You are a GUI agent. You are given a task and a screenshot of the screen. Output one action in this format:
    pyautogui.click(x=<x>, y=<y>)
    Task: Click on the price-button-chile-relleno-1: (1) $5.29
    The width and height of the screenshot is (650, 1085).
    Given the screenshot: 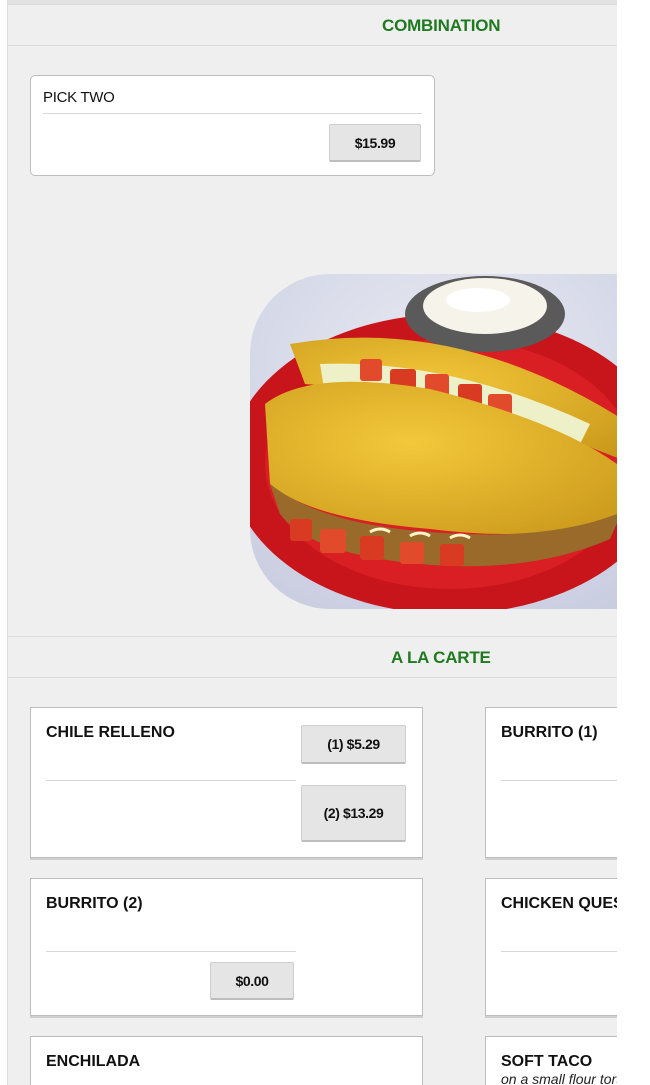 What is the action you would take?
    pyautogui.click(x=353, y=744)
    